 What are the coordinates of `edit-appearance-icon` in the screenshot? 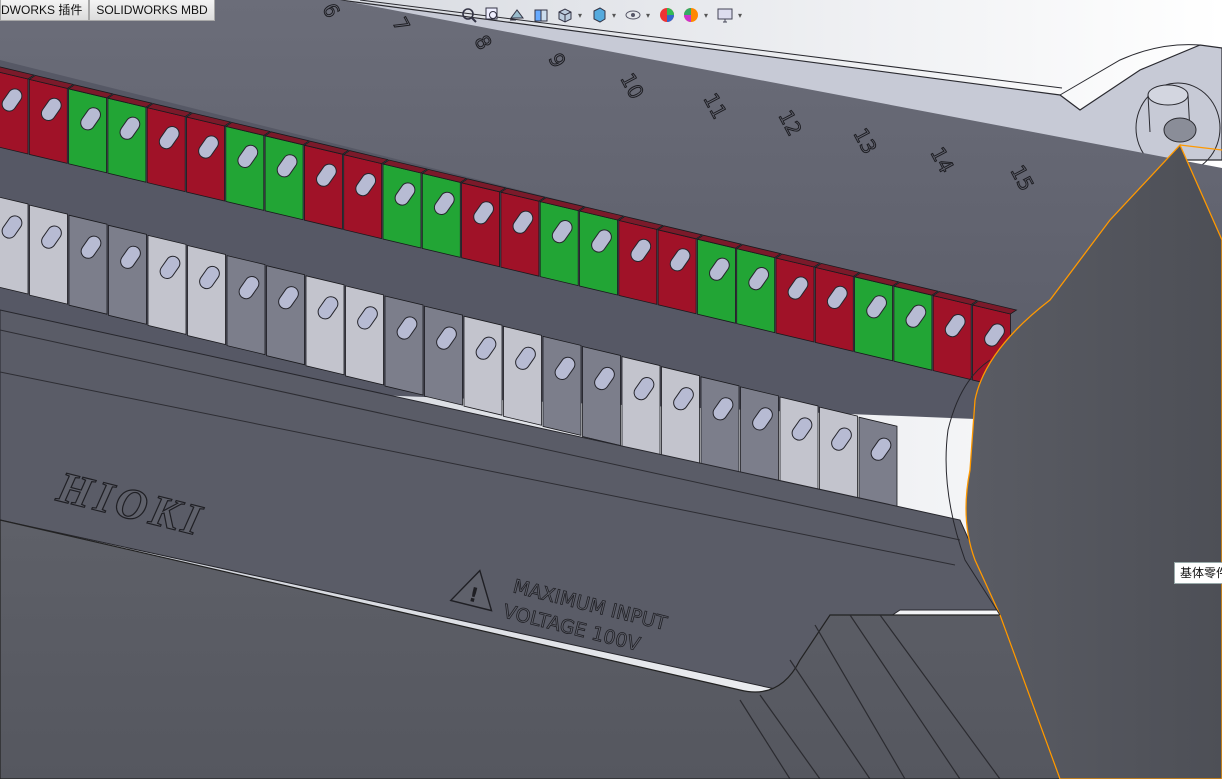 It's located at (667, 15).